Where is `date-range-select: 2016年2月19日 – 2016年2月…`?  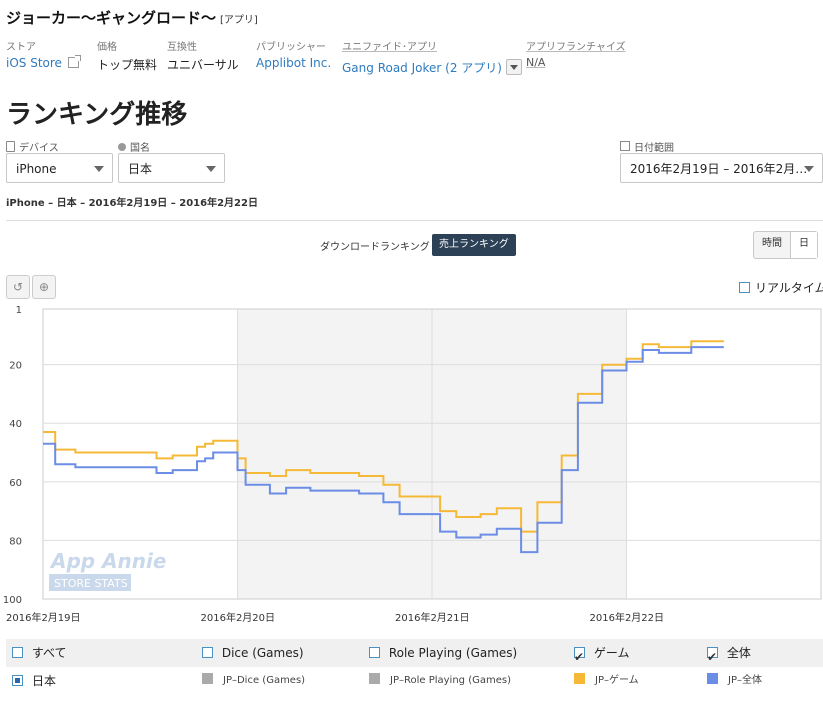
date-range-select: 2016年2月19日 – 2016年2月… is located at coordinates (721, 168).